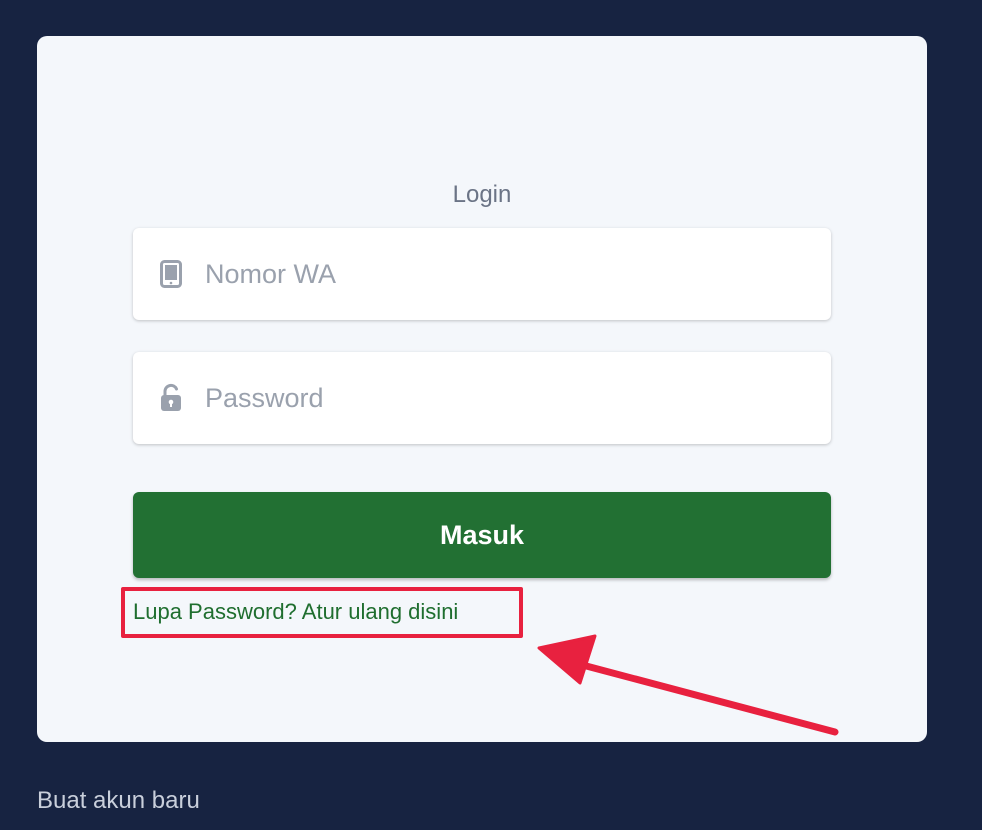  I want to click on phone-field, so click(482, 274).